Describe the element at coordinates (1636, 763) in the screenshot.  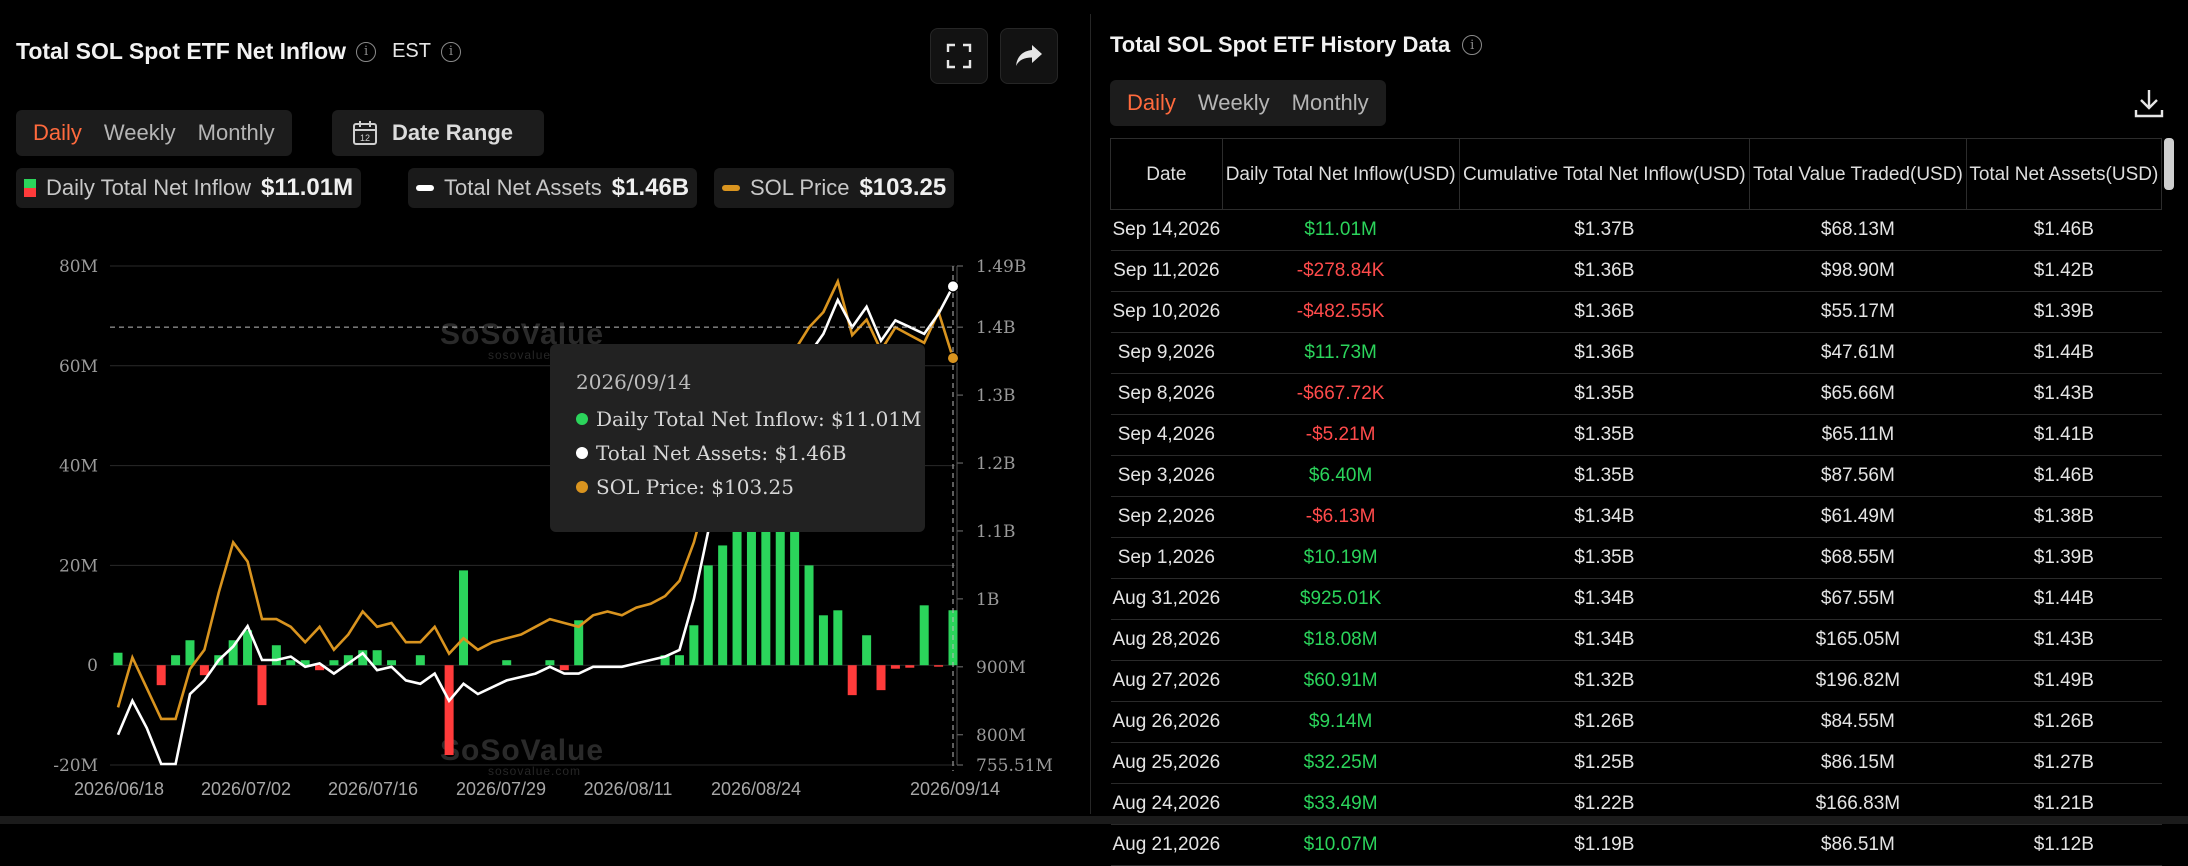
I see `table-row: Aug 25,2026 $32.25M $1.25B $86.15M $1.27B` at that location.